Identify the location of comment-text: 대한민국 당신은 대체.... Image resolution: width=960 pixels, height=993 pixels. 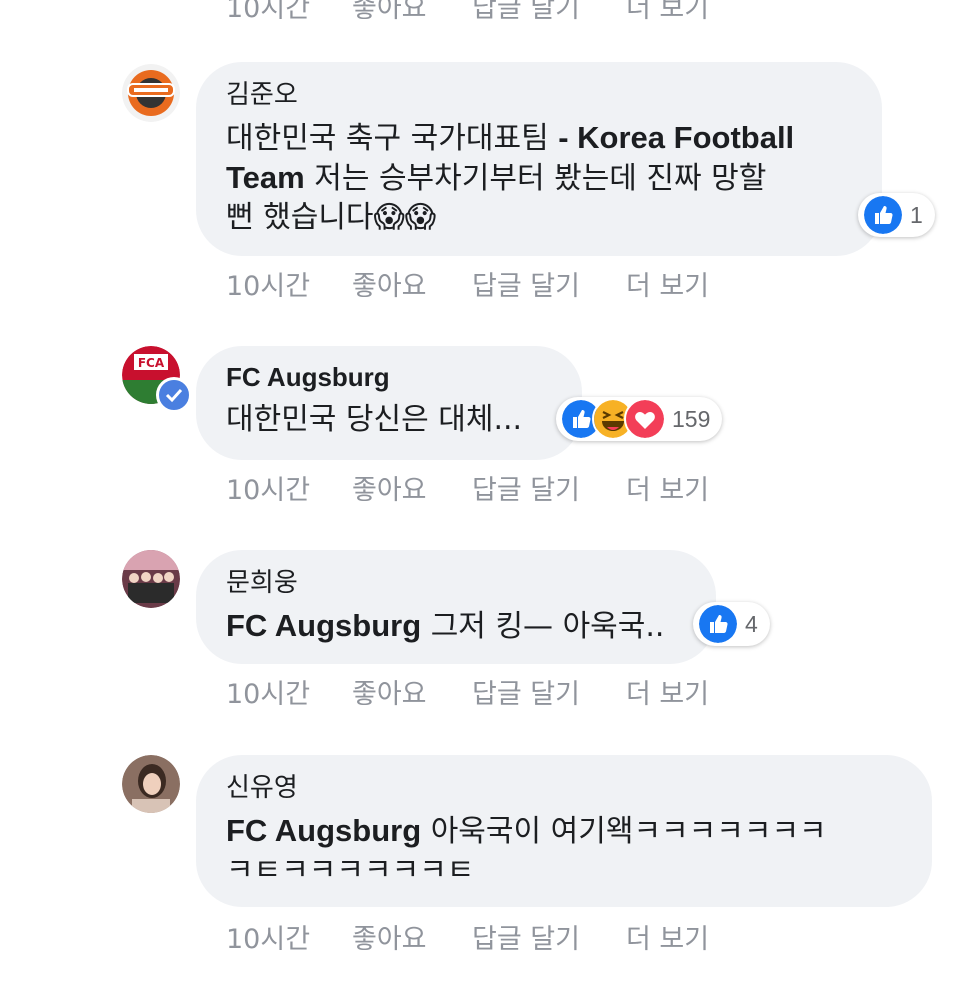
(374, 419).